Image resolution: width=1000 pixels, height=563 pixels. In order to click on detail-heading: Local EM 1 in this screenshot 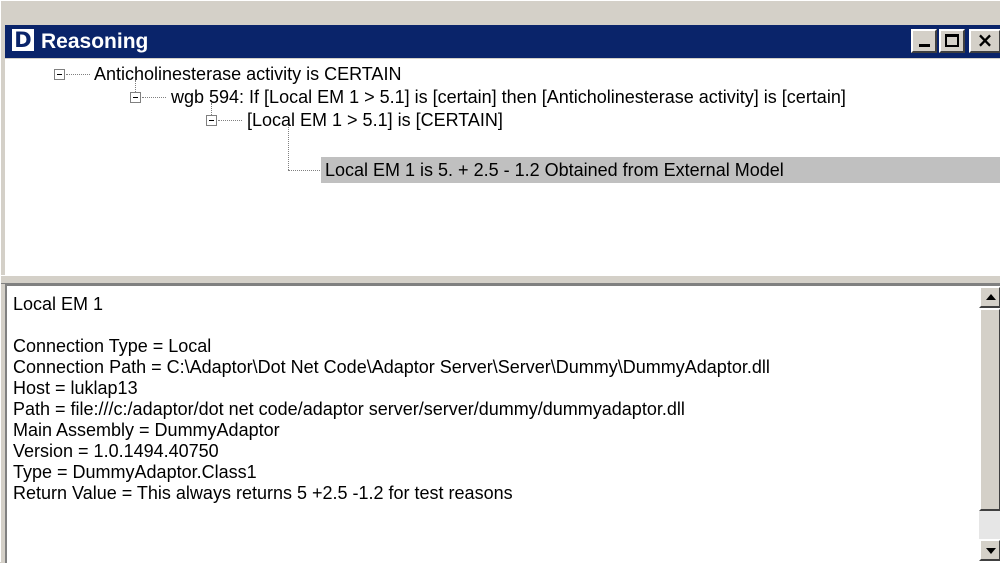, I will do `click(58, 304)`.